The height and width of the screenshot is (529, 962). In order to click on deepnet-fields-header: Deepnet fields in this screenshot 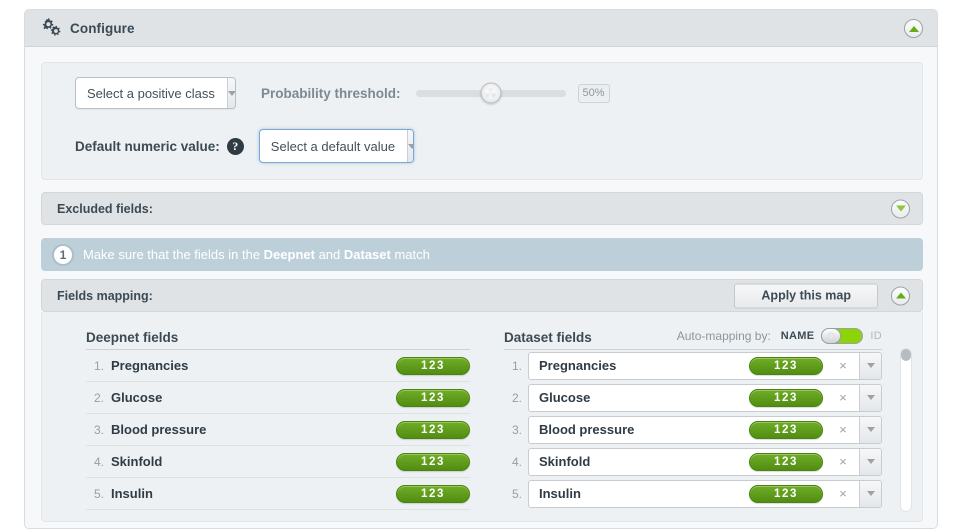, I will do `click(278, 337)`.